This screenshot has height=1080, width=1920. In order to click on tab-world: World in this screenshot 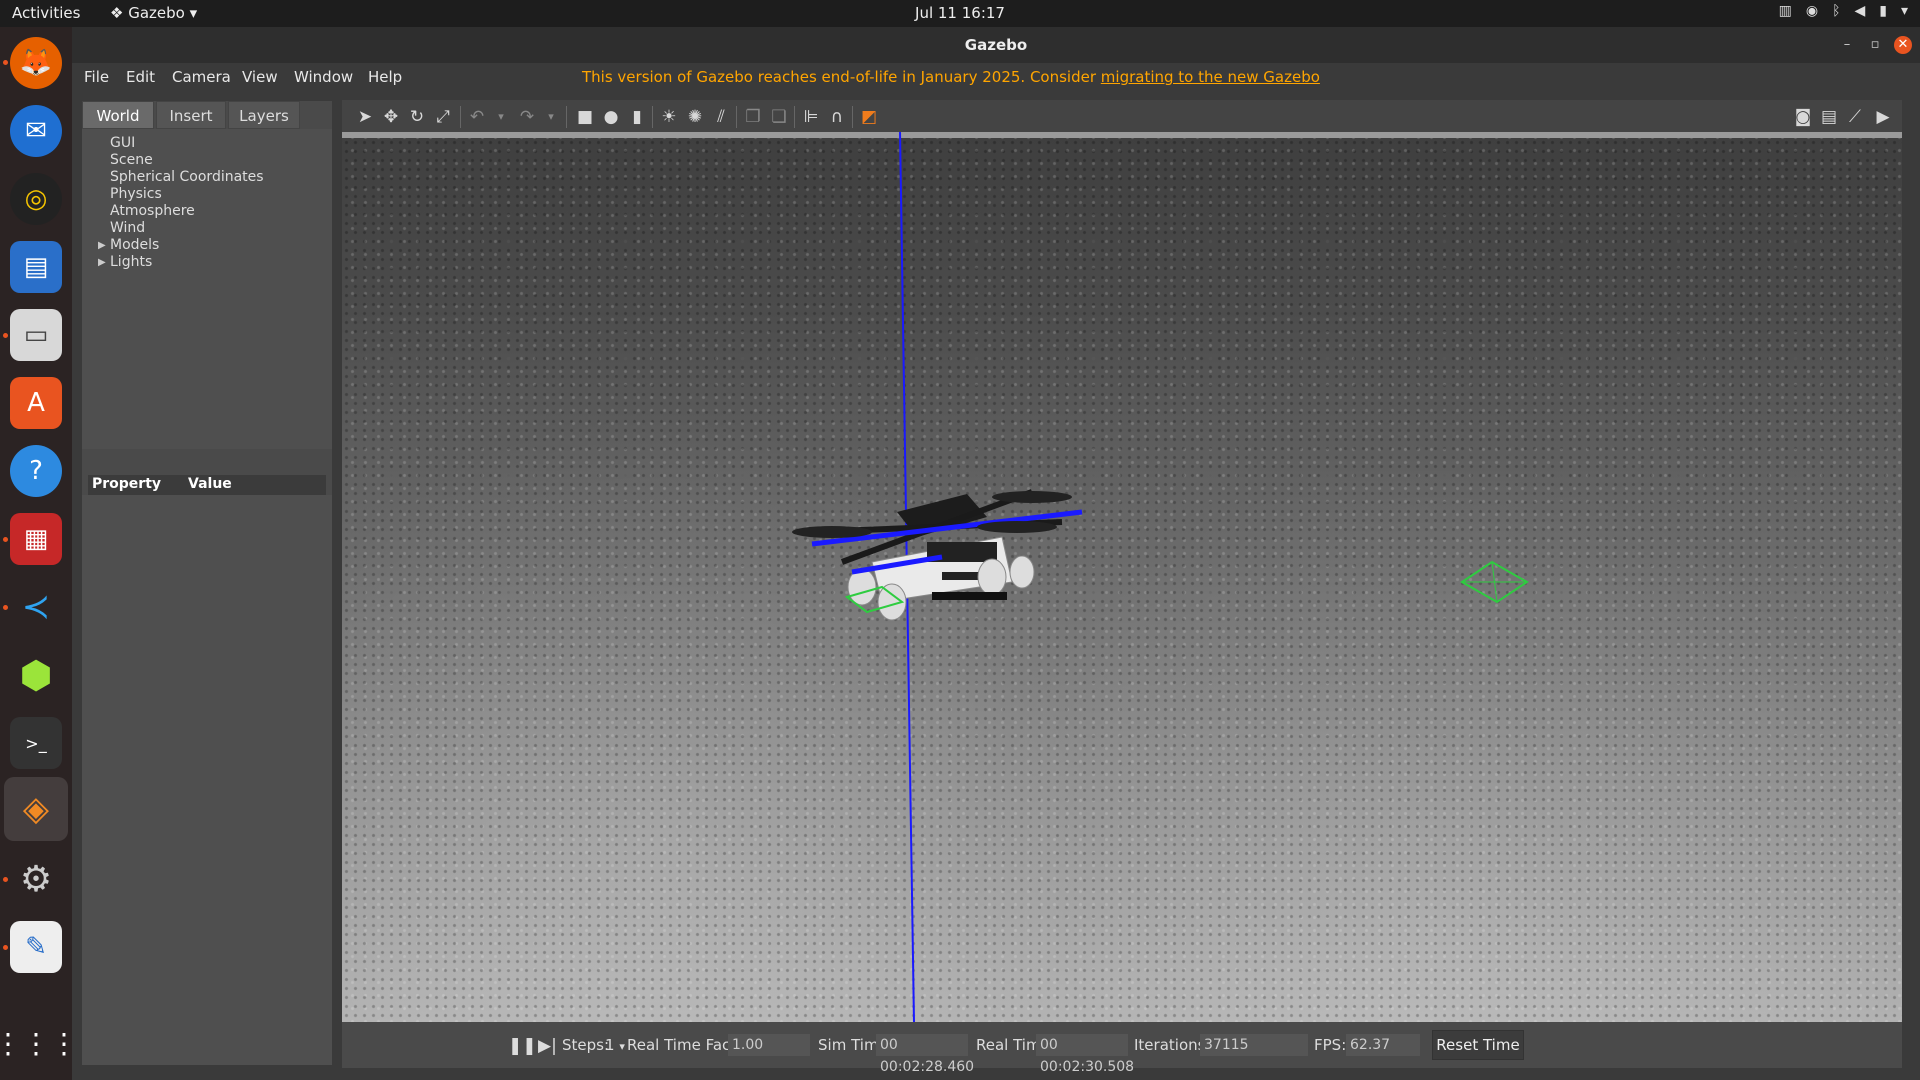, I will do `click(118, 115)`.